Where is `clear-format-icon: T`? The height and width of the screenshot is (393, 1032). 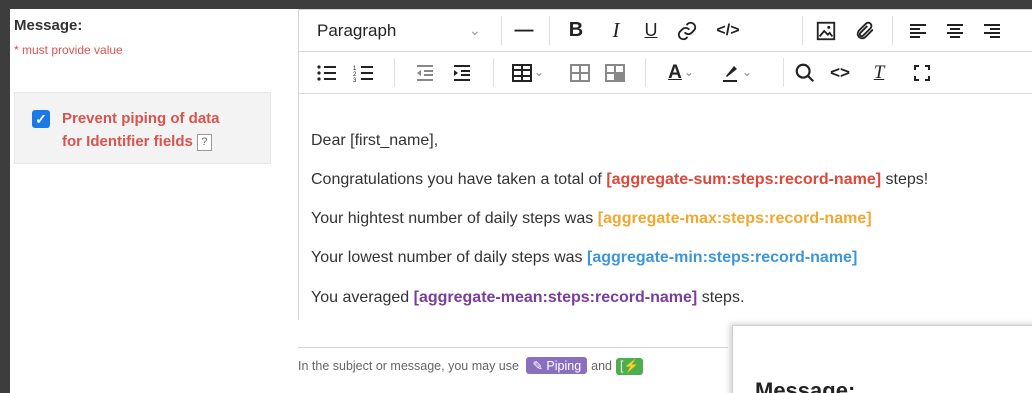
clear-format-icon: T is located at coordinates (879, 72).